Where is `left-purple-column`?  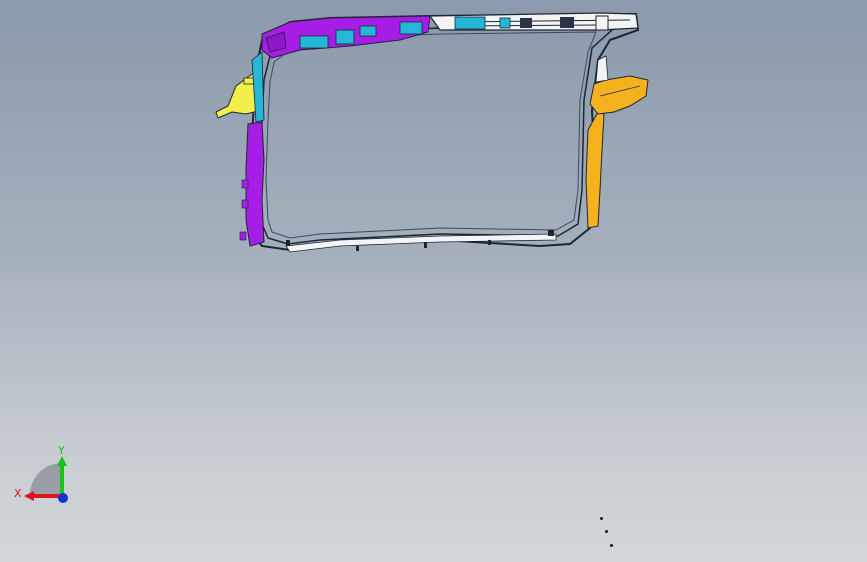 left-purple-column is located at coordinates (255, 184).